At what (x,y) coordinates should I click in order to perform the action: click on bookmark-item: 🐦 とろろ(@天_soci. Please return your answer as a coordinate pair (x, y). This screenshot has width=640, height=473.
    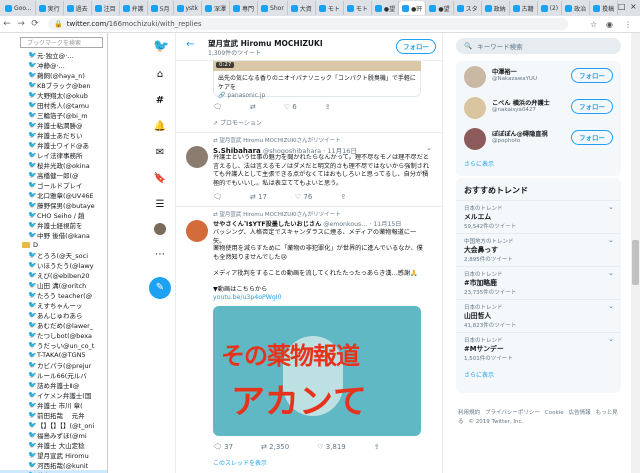
    Looking at the image, I should click on (53, 255).